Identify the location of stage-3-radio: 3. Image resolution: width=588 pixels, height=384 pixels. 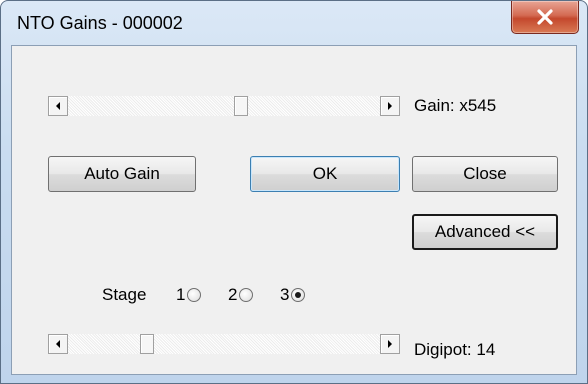
(293, 295).